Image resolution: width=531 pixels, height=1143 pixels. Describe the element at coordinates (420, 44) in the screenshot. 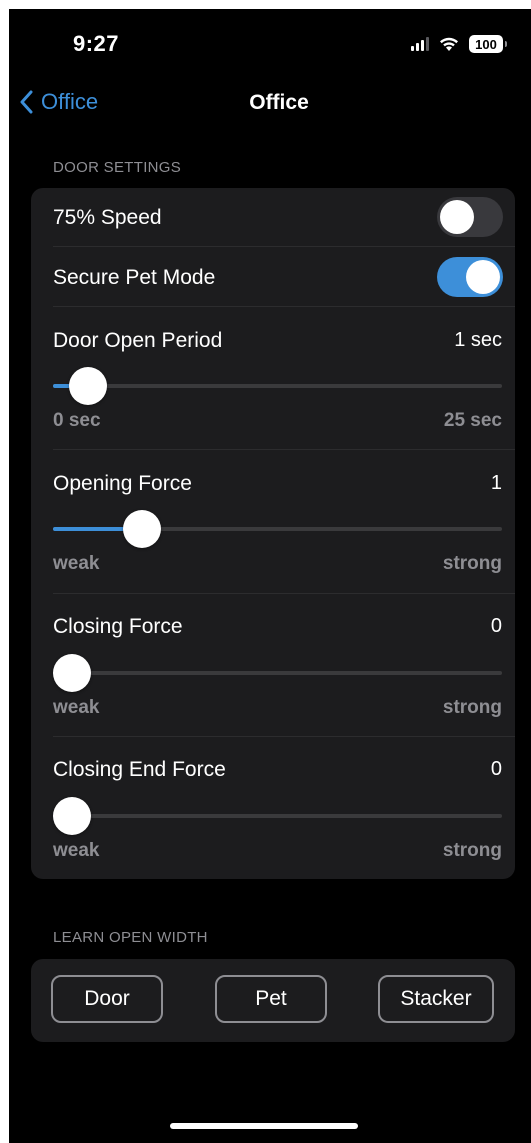

I see `cellular-signal-icon` at that location.